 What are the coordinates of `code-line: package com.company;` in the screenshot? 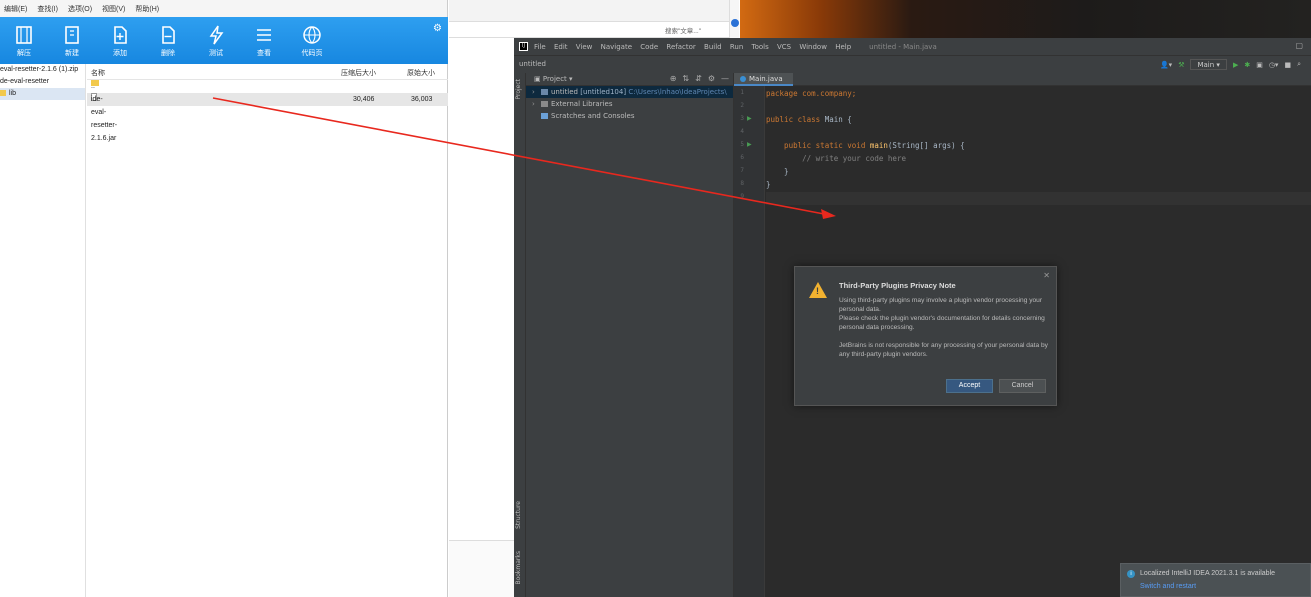 It's located at (811, 93).